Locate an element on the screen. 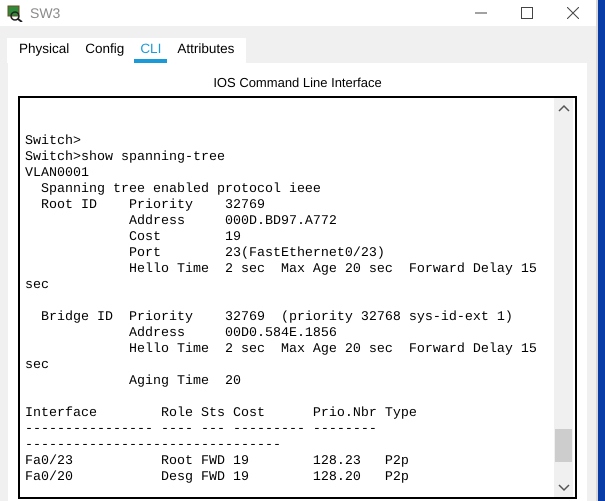  terminal-line: Aging Time 20 is located at coordinates (185, 382).